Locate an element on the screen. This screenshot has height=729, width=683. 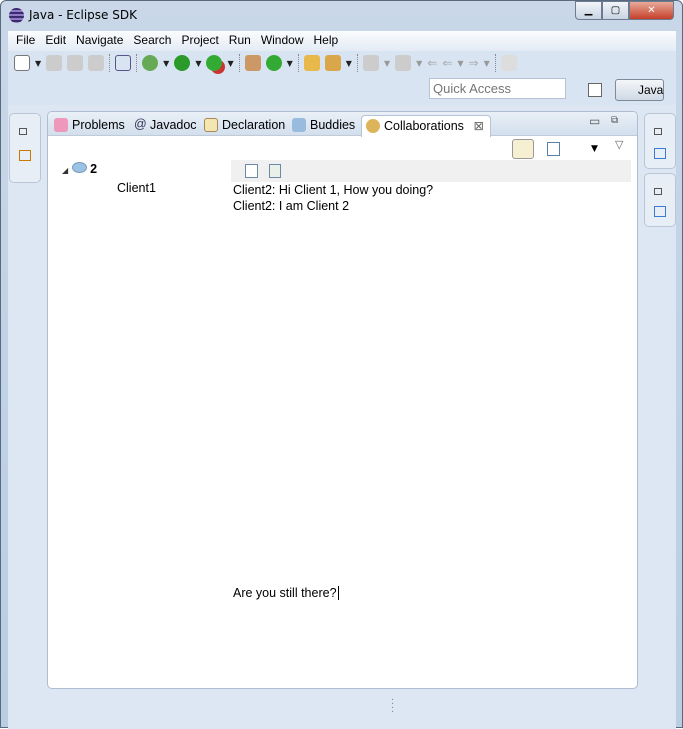
task-list-icon is located at coordinates (660, 211).